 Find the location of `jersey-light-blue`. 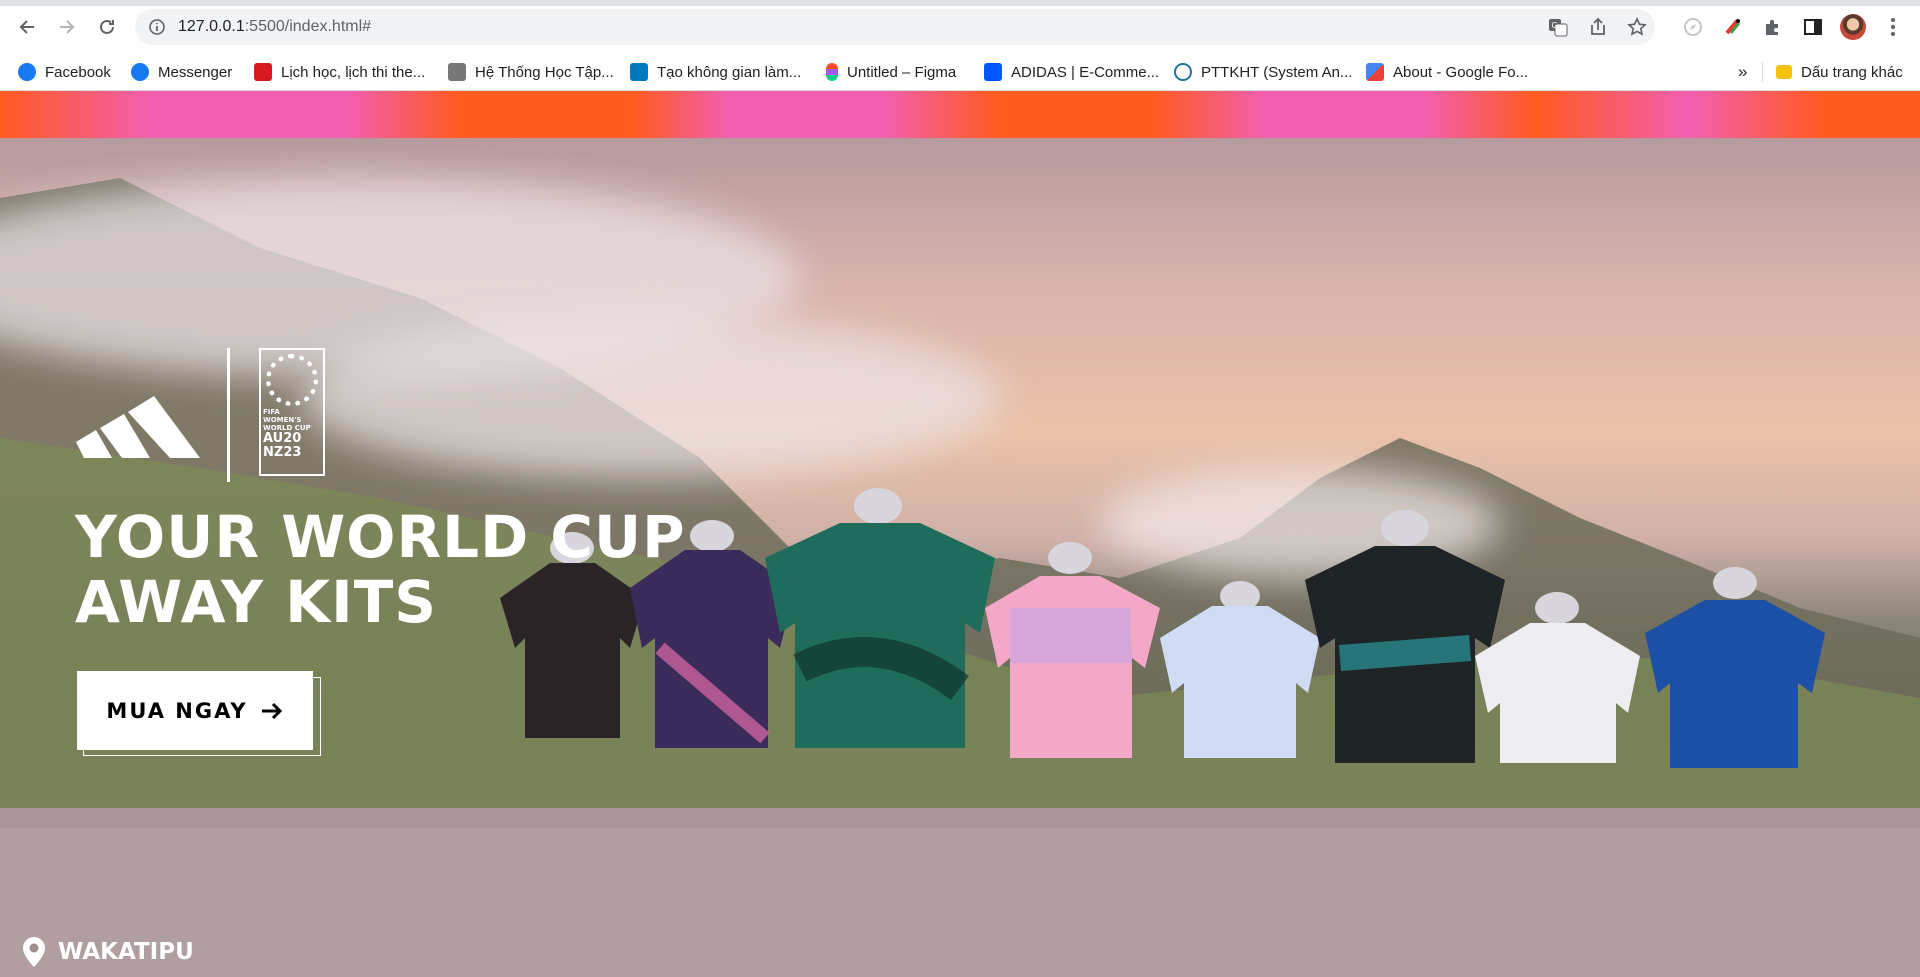

jersey-light-blue is located at coordinates (1240, 669).